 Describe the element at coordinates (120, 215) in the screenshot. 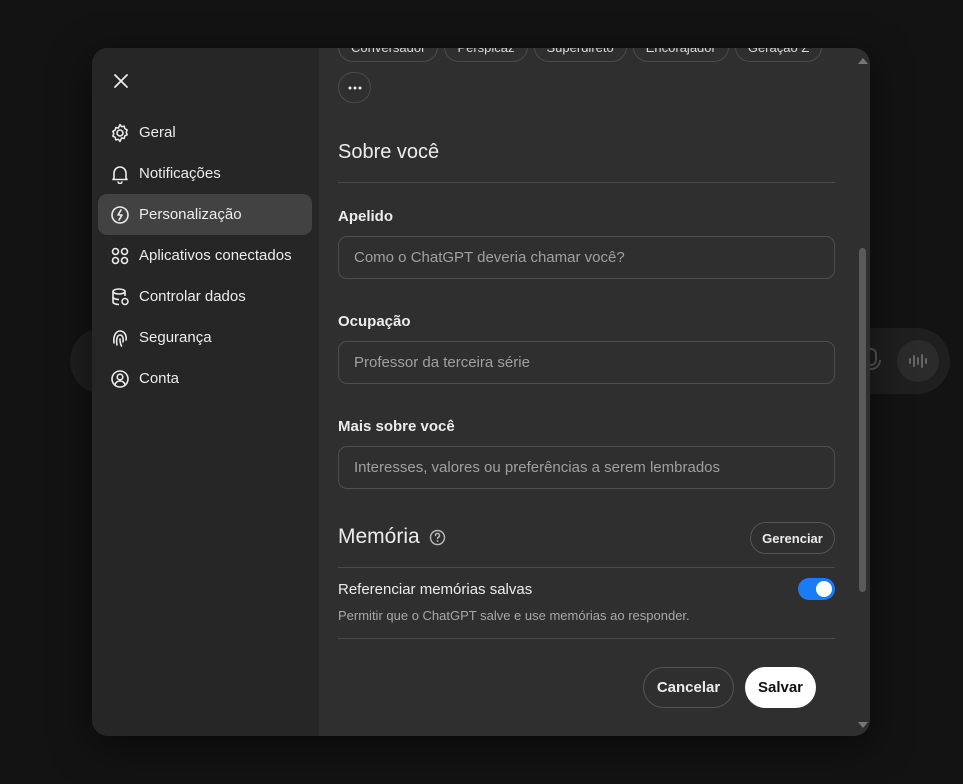

I see `personalization-icon` at that location.